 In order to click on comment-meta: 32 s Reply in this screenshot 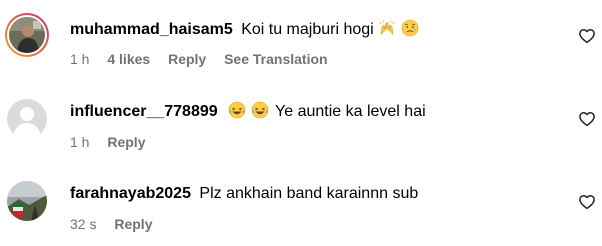, I will do `click(118, 224)`.